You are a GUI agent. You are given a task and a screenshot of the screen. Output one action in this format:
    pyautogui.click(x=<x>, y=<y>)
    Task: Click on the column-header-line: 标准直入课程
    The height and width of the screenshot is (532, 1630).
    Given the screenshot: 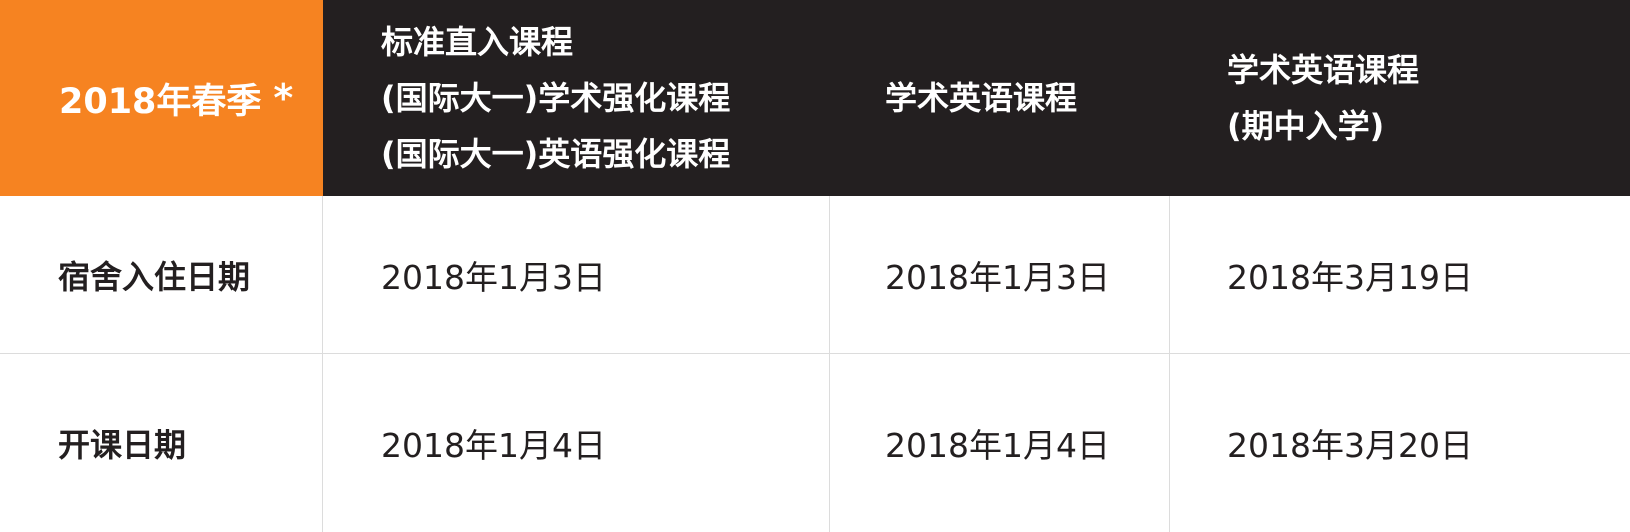 What is the action you would take?
    pyautogui.click(x=477, y=42)
    